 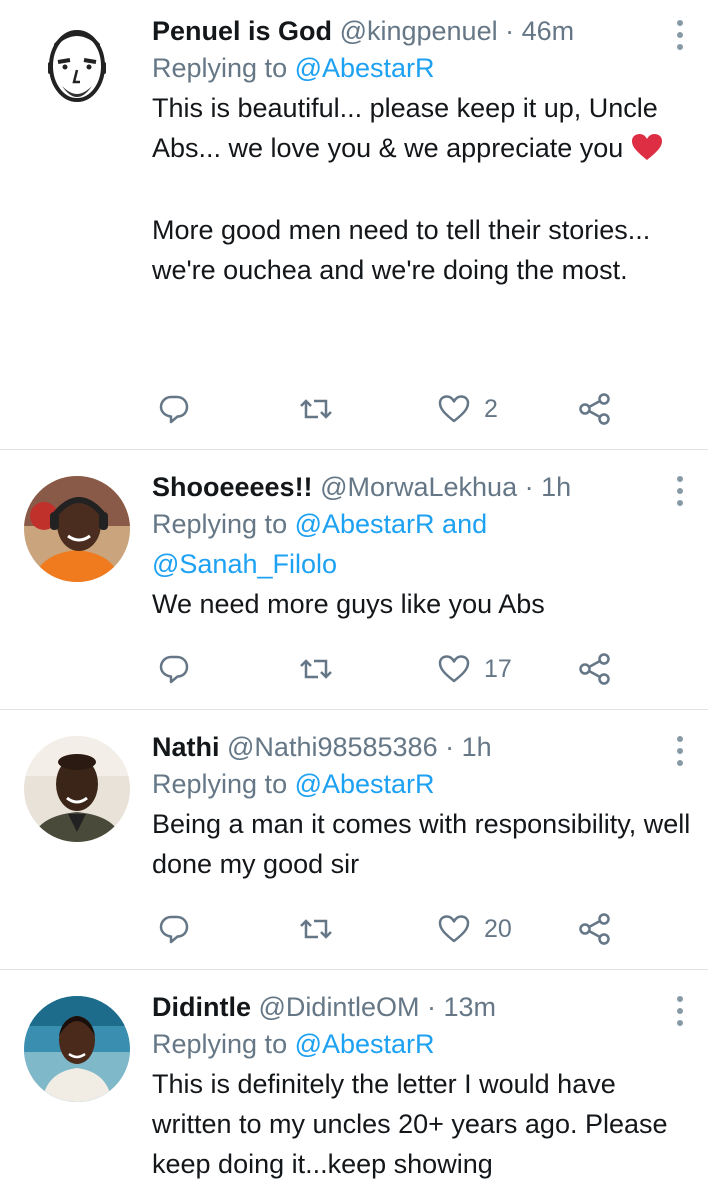 What do you see at coordinates (244, 564) in the screenshot?
I see `mention-link: @Sanah_Filolo` at bounding box center [244, 564].